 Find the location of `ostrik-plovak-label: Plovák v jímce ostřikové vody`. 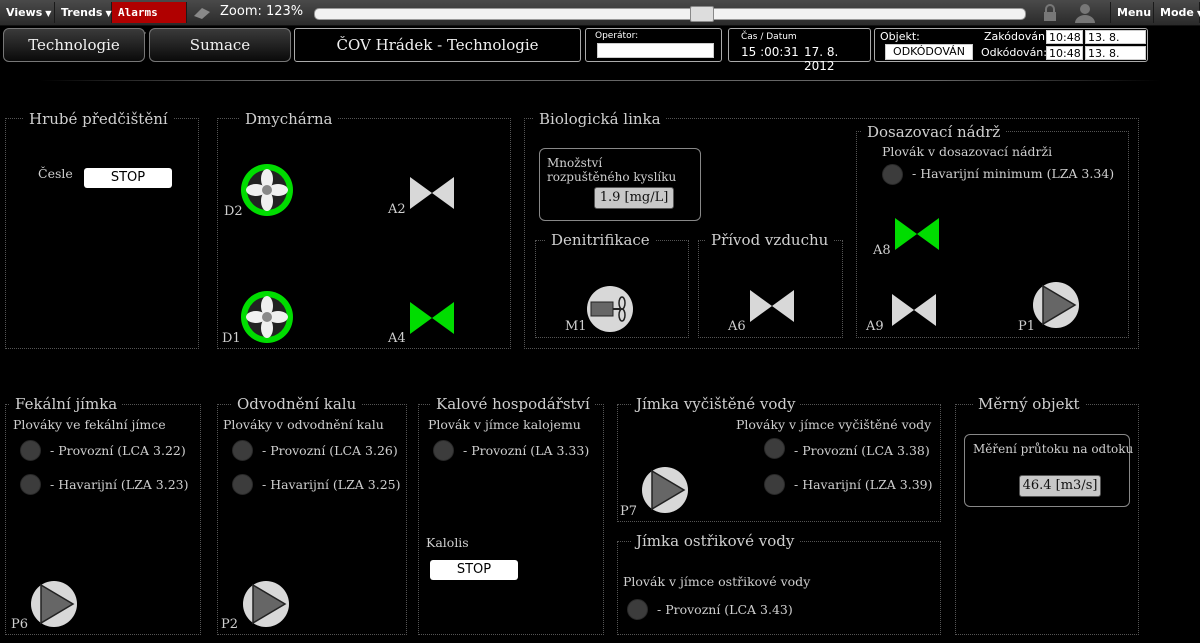

ostrik-plovak-label: Plovák v jímce ostřikové vody is located at coordinates (717, 581).